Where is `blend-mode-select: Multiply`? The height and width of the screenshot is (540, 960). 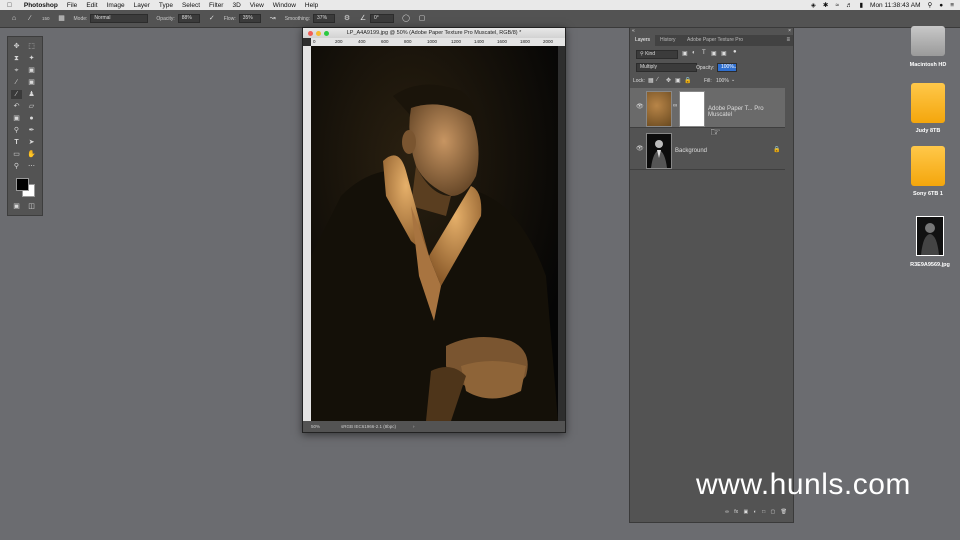 blend-mode-select: Multiply is located at coordinates (666, 67).